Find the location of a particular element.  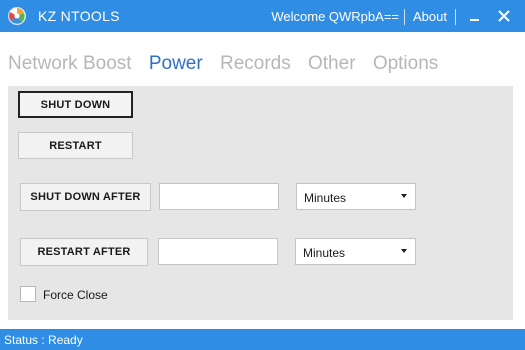

shutdown-button: SHUT DOWN is located at coordinates (75, 104).